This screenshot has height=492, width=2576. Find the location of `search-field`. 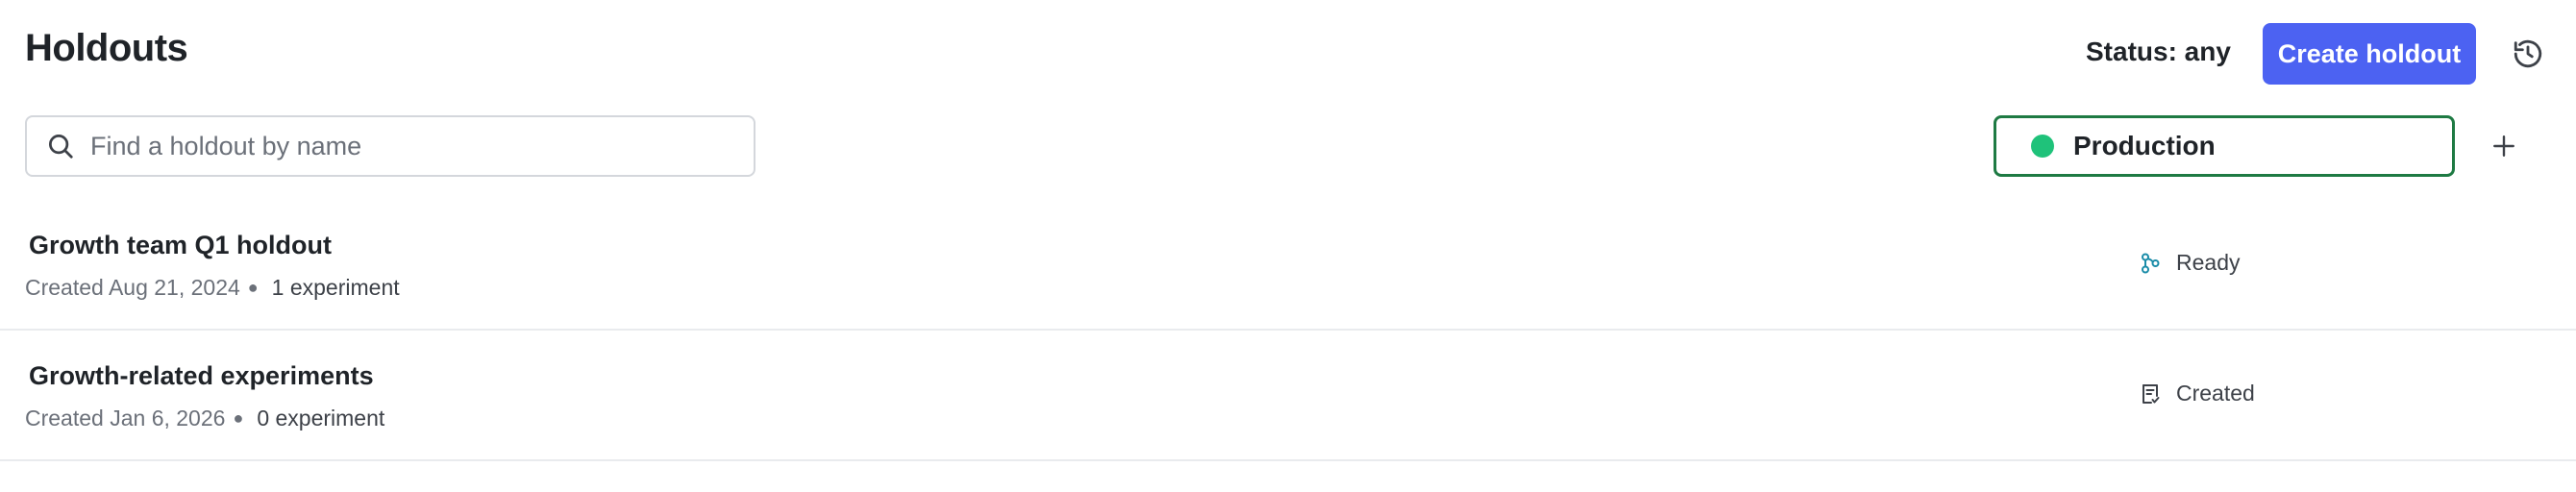

search-field is located at coordinates (390, 146).